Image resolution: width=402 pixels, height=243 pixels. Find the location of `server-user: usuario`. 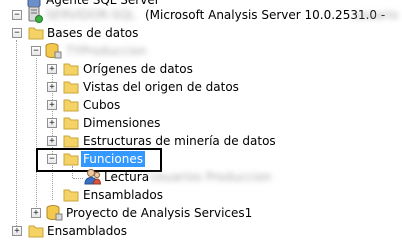

server-user: usuario is located at coordinates (376, 15).